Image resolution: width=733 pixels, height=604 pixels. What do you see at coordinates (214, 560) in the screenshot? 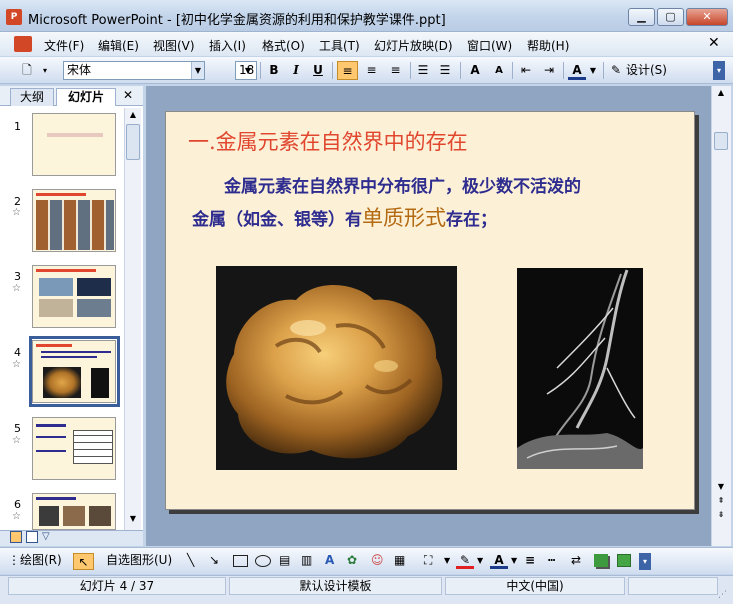
I see `arrow-tool-icon: ↘` at bounding box center [214, 560].